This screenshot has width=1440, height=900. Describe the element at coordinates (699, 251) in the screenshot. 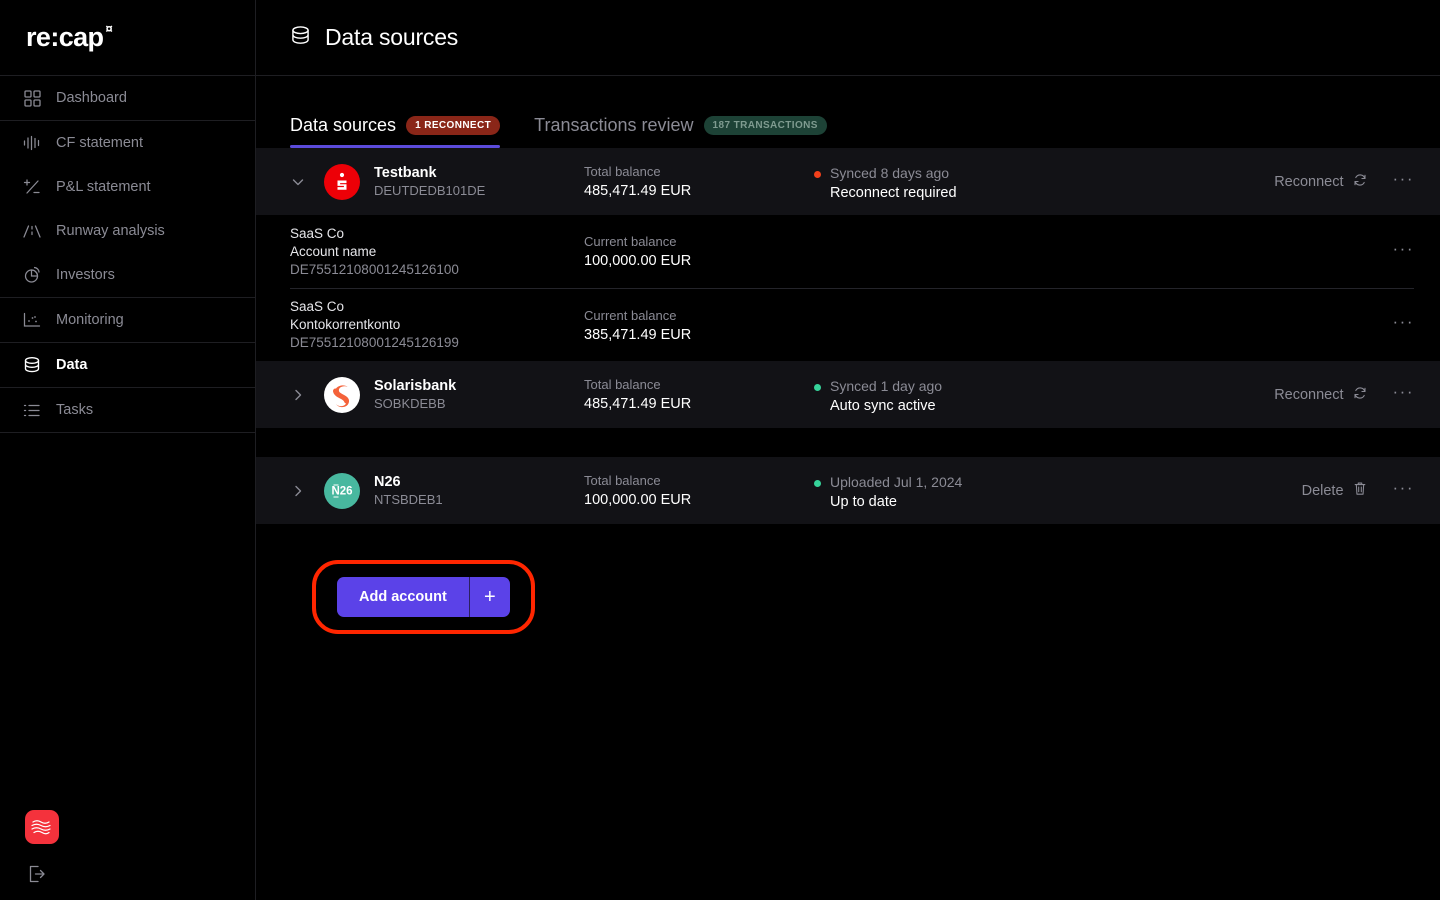

I see `account-balance: Current balance 100,000.00 EUR` at that location.